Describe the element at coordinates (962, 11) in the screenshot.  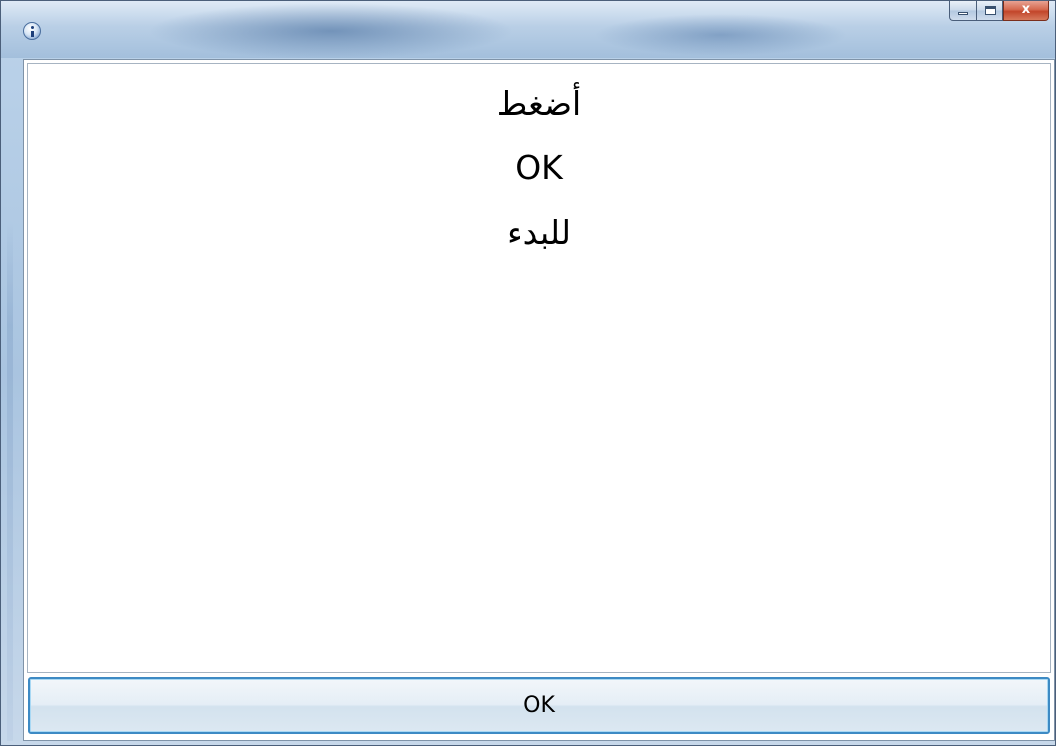
I see `minimize-button` at that location.